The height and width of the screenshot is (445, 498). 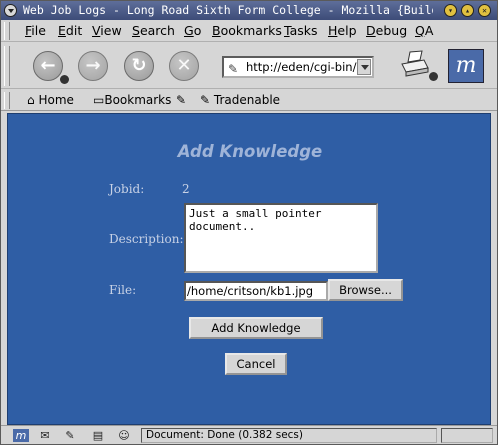 I want to click on jobid-label: Jobid:, so click(x=127, y=189).